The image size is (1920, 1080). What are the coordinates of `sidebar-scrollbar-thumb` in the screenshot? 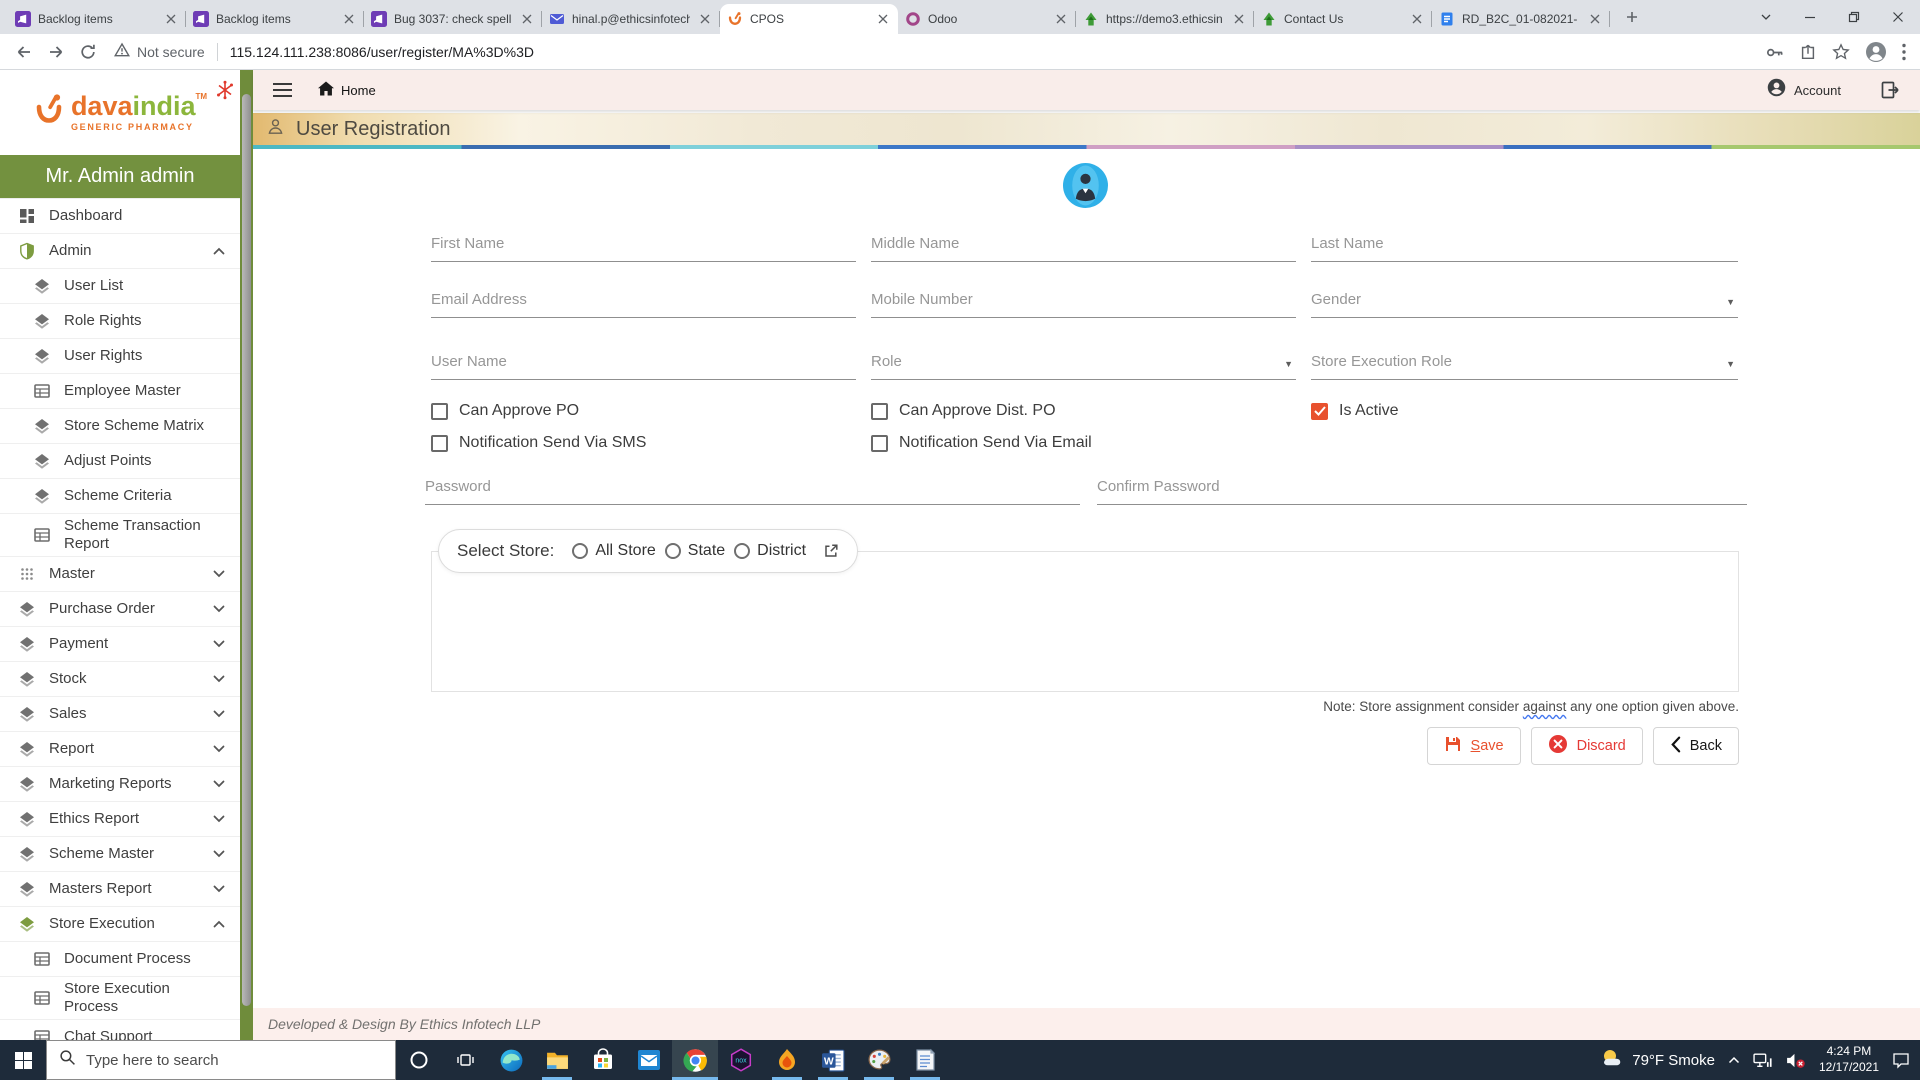 It's located at (246, 550).